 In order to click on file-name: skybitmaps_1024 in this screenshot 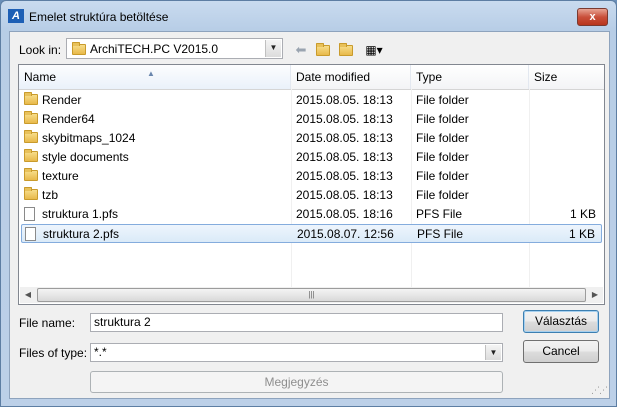, I will do `click(89, 138)`.